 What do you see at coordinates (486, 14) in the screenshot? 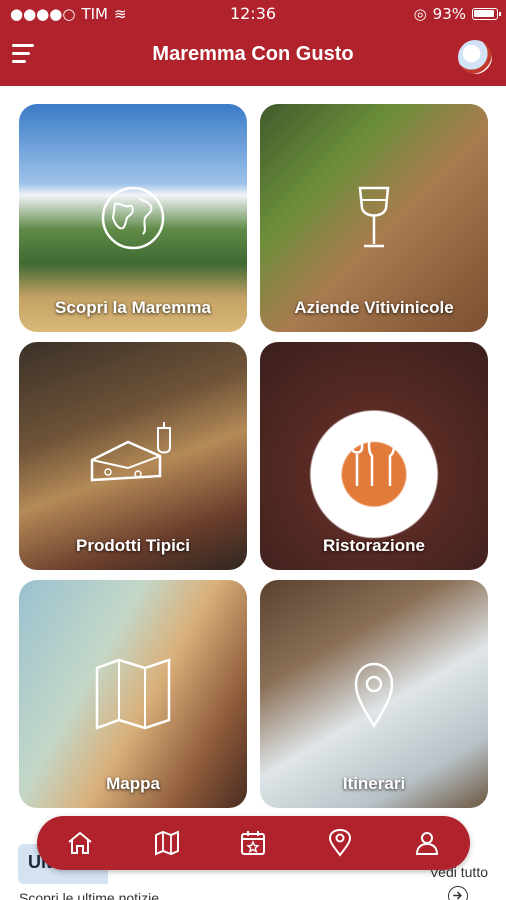
I see `battery-icon` at bounding box center [486, 14].